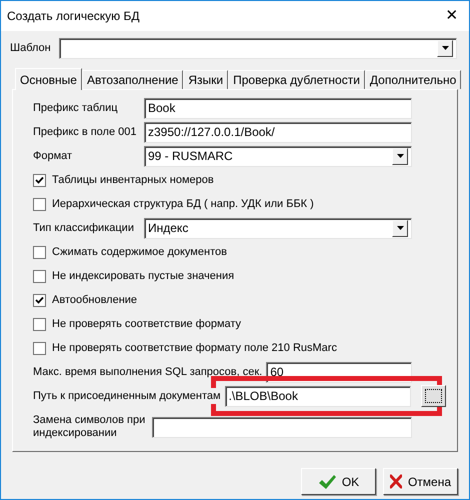 The image size is (470, 500). I want to click on checkbox-label: Не проверять соответствие формату поле 210 RusMarc, so click(194, 348).